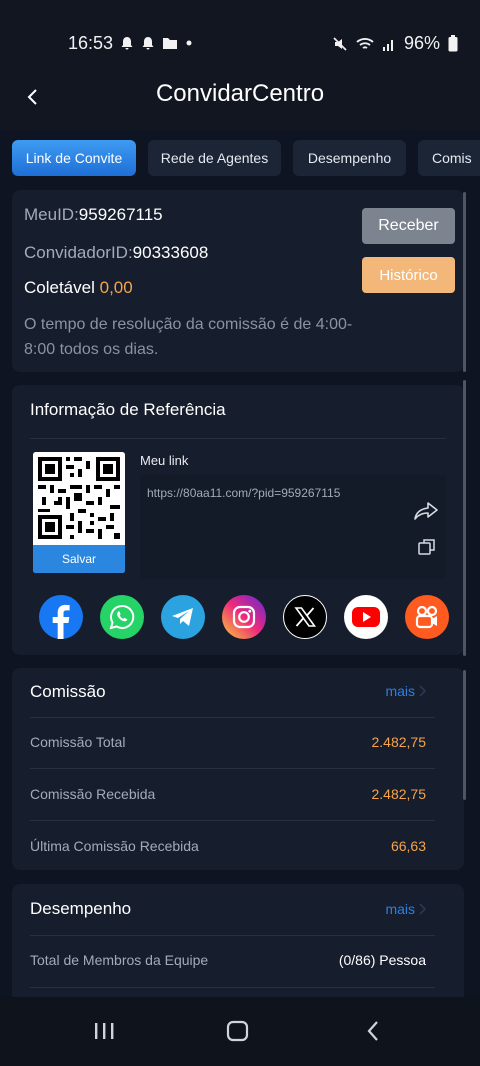 The image size is (480, 1066). Describe the element at coordinates (240, 35) in the screenshot. I see `status-bar: 16:53 96%` at that location.